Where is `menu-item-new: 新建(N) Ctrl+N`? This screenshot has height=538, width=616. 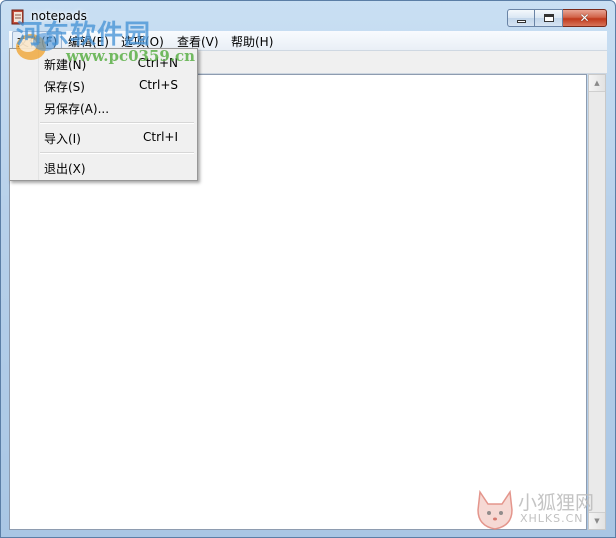 menu-item-new: 新建(N) Ctrl+N is located at coordinates (103, 63).